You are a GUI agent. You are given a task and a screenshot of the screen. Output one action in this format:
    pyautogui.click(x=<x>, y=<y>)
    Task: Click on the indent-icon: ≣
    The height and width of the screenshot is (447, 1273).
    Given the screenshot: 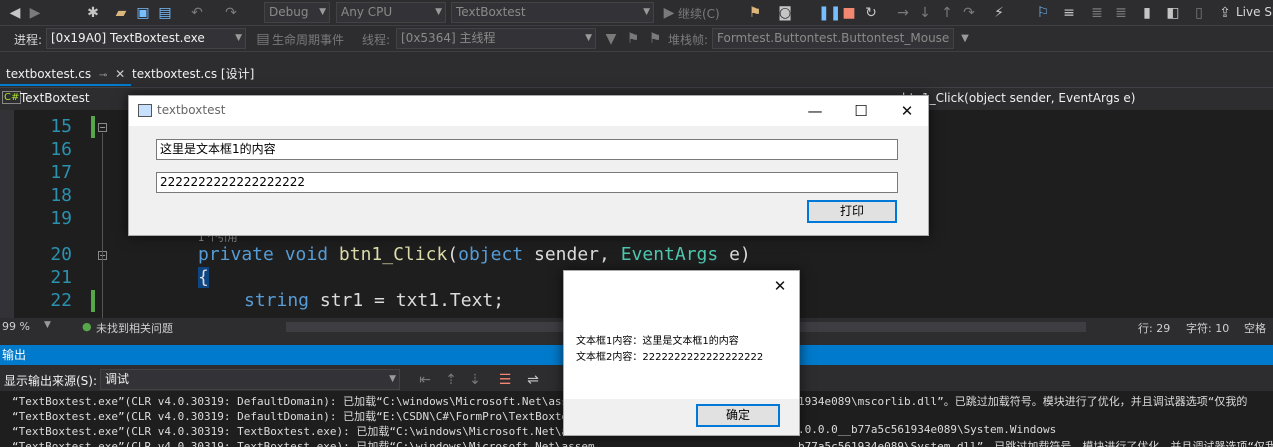 What is the action you would take?
    pyautogui.click(x=1097, y=13)
    